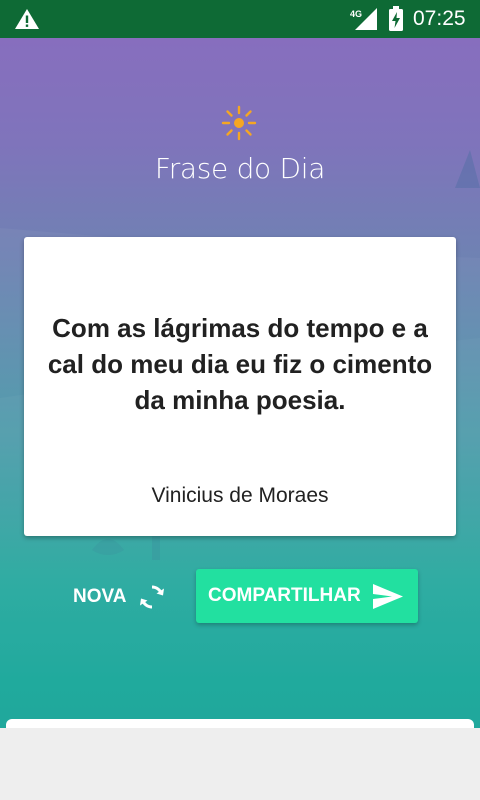 The height and width of the screenshot is (800, 480). Describe the element at coordinates (356, 14) in the screenshot. I see `network-type-label: 4G` at that location.